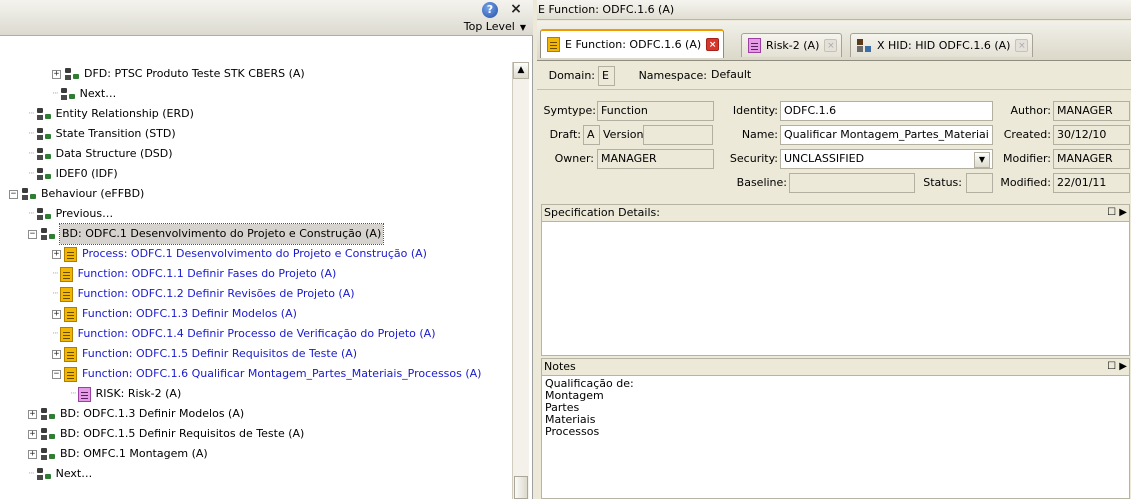 Image resolution: width=1131 pixels, height=499 pixels. What do you see at coordinates (655, 111) in the screenshot?
I see `symtype-field: Function` at bounding box center [655, 111].